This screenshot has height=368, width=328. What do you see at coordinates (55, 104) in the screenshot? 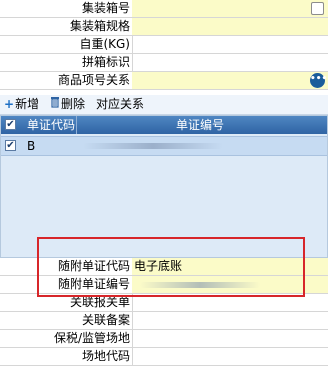
I see `trash-icon` at bounding box center [55, 104].